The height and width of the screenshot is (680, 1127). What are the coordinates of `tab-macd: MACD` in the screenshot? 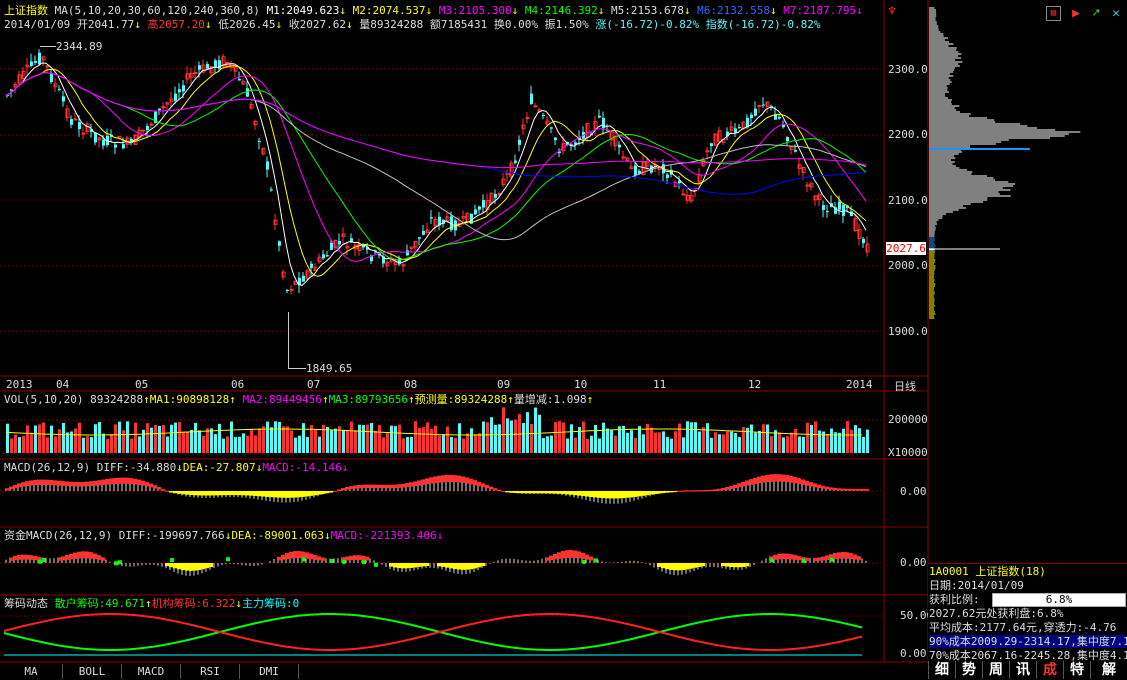 It's located at (151, 671).